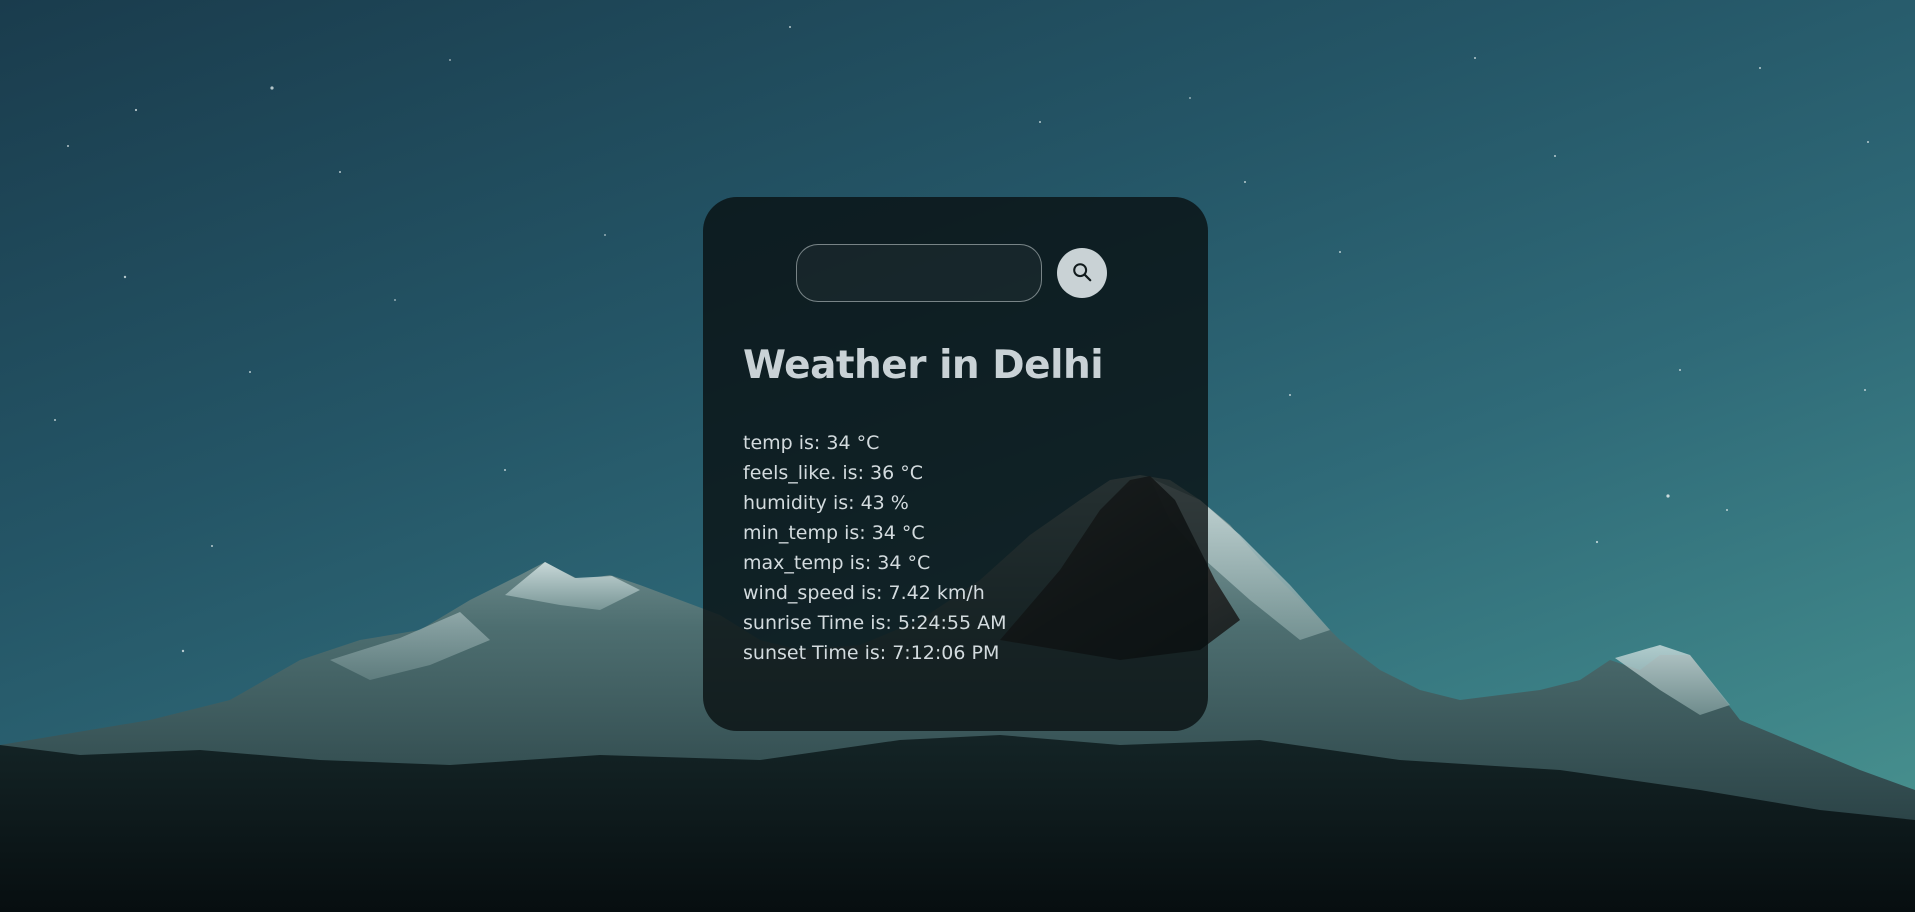  I want to click on stat-min-temp: min_temp is: 34 °C, so click(834, 533).